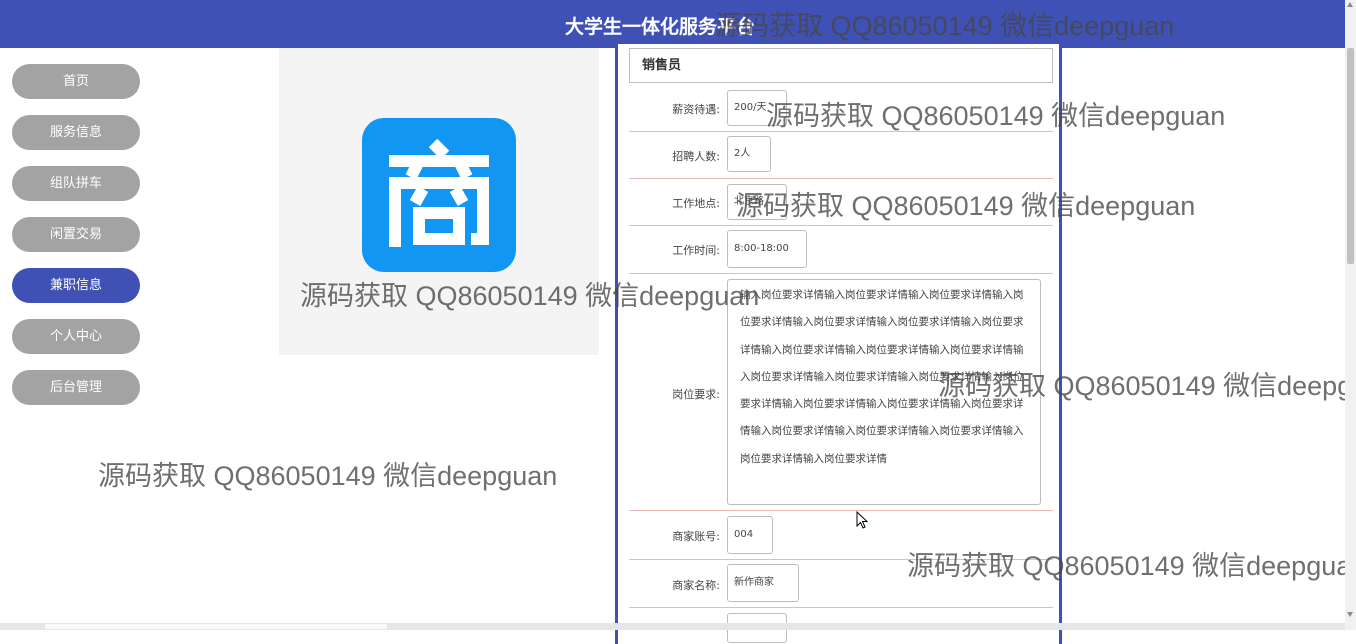 The image size is (1356, 644). What do you see at coordinates (757, 108) in the screenshot?
I see `salary-field: 200/天` at bounding box center [757, 108].